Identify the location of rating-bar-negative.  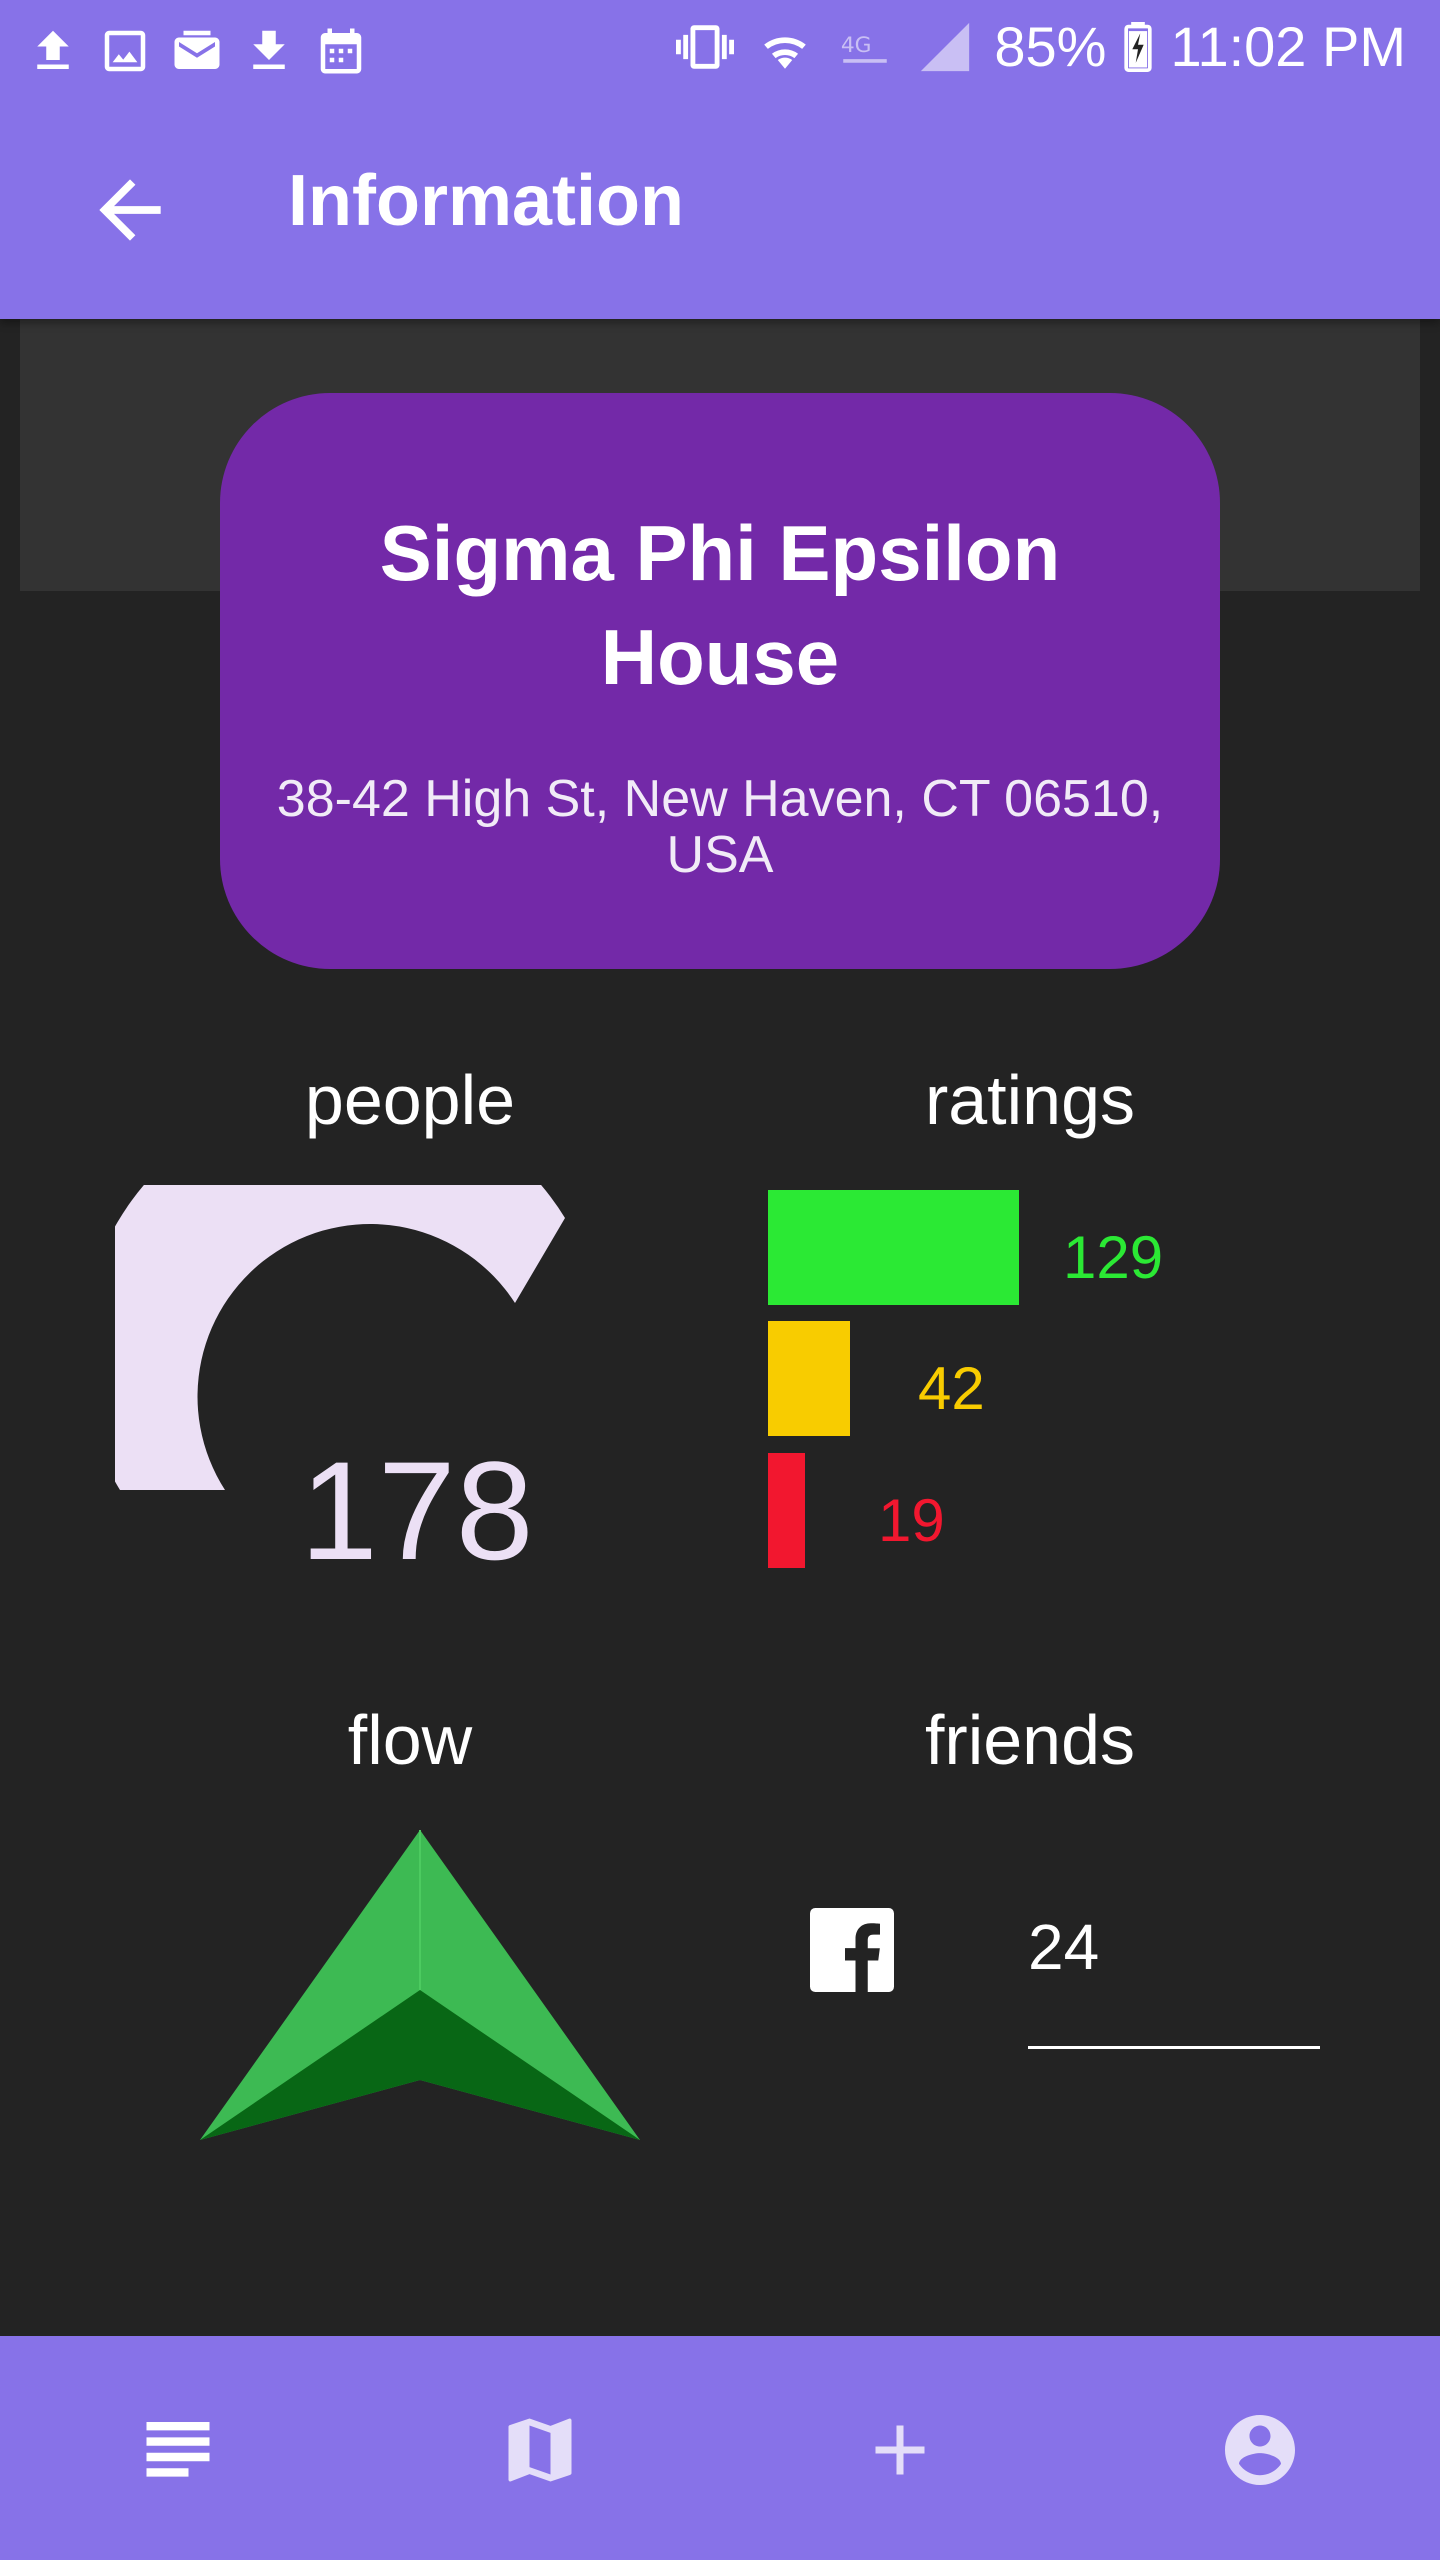
(786, 1510).